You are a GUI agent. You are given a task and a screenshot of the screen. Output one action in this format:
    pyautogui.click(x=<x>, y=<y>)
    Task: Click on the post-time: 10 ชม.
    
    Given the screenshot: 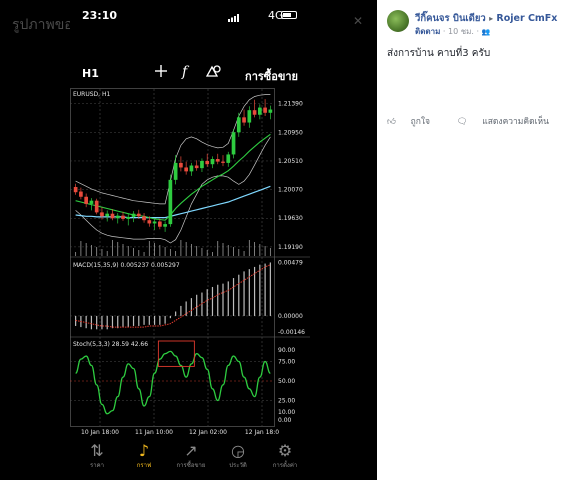 What is the action you would take?
    pyautogui.click(x=461, y=31)
    